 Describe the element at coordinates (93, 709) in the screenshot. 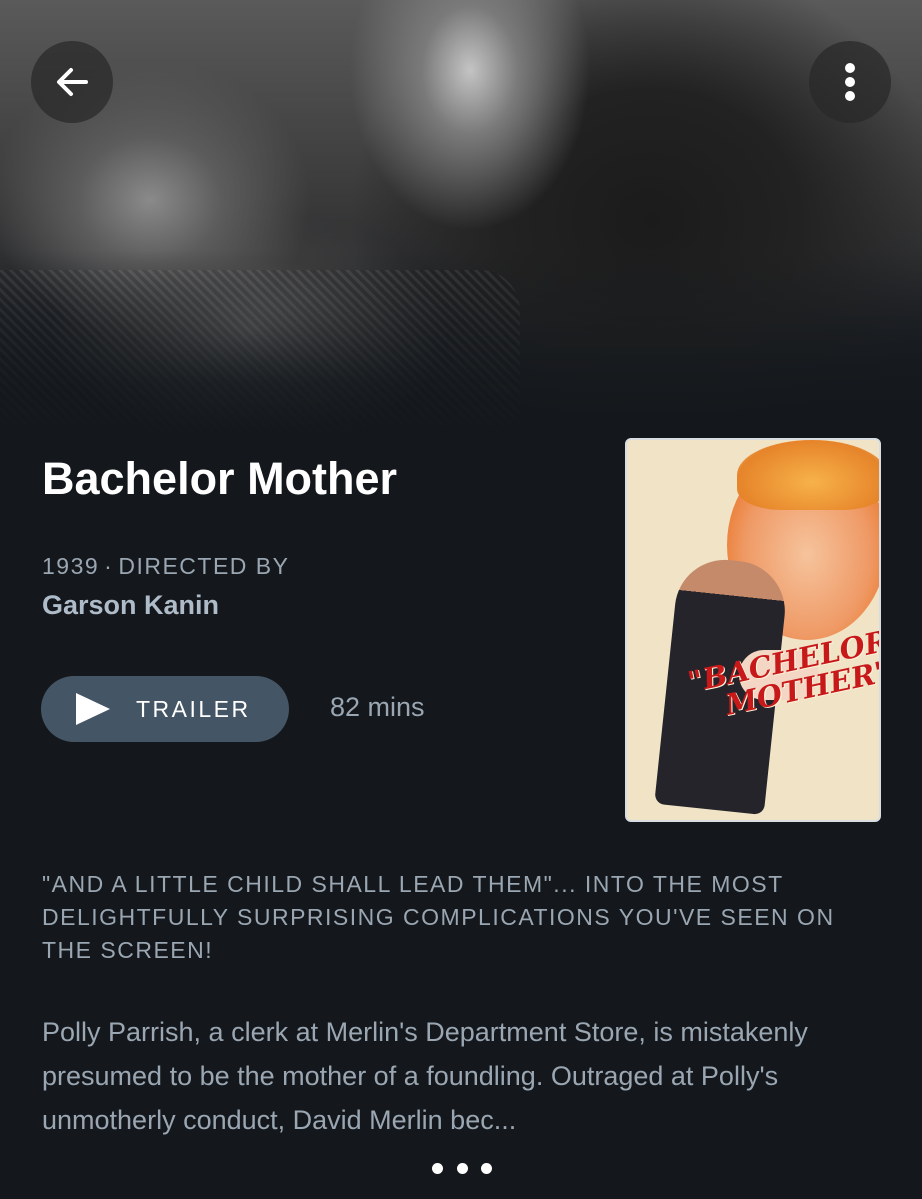

I see `play-icon` at that location.